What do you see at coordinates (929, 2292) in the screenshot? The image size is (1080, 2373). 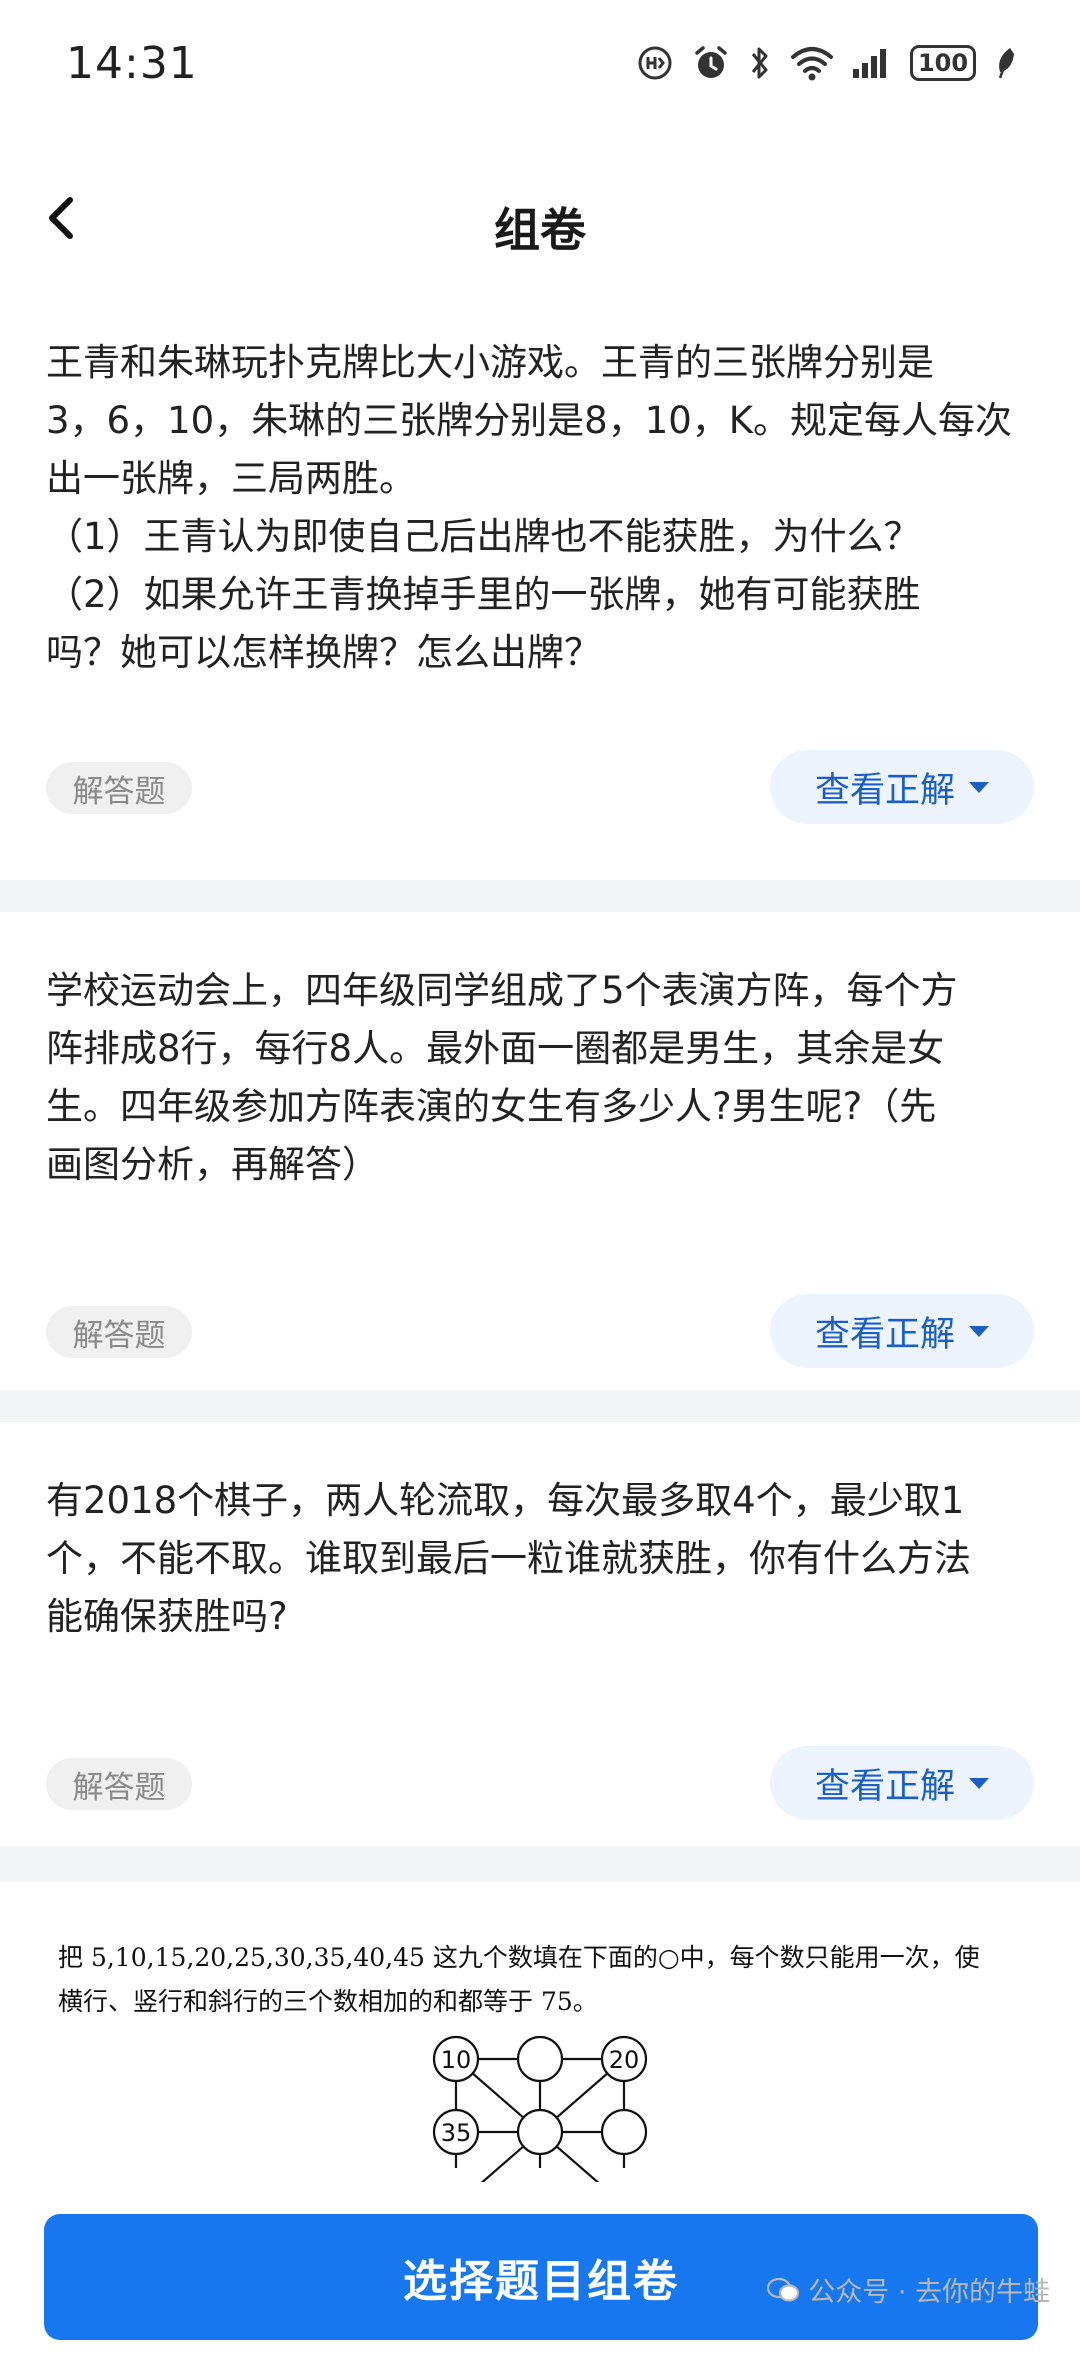 I see `watermark-text: 公众号 · 去你的牛蛙` at bounding box center [929, 2292].